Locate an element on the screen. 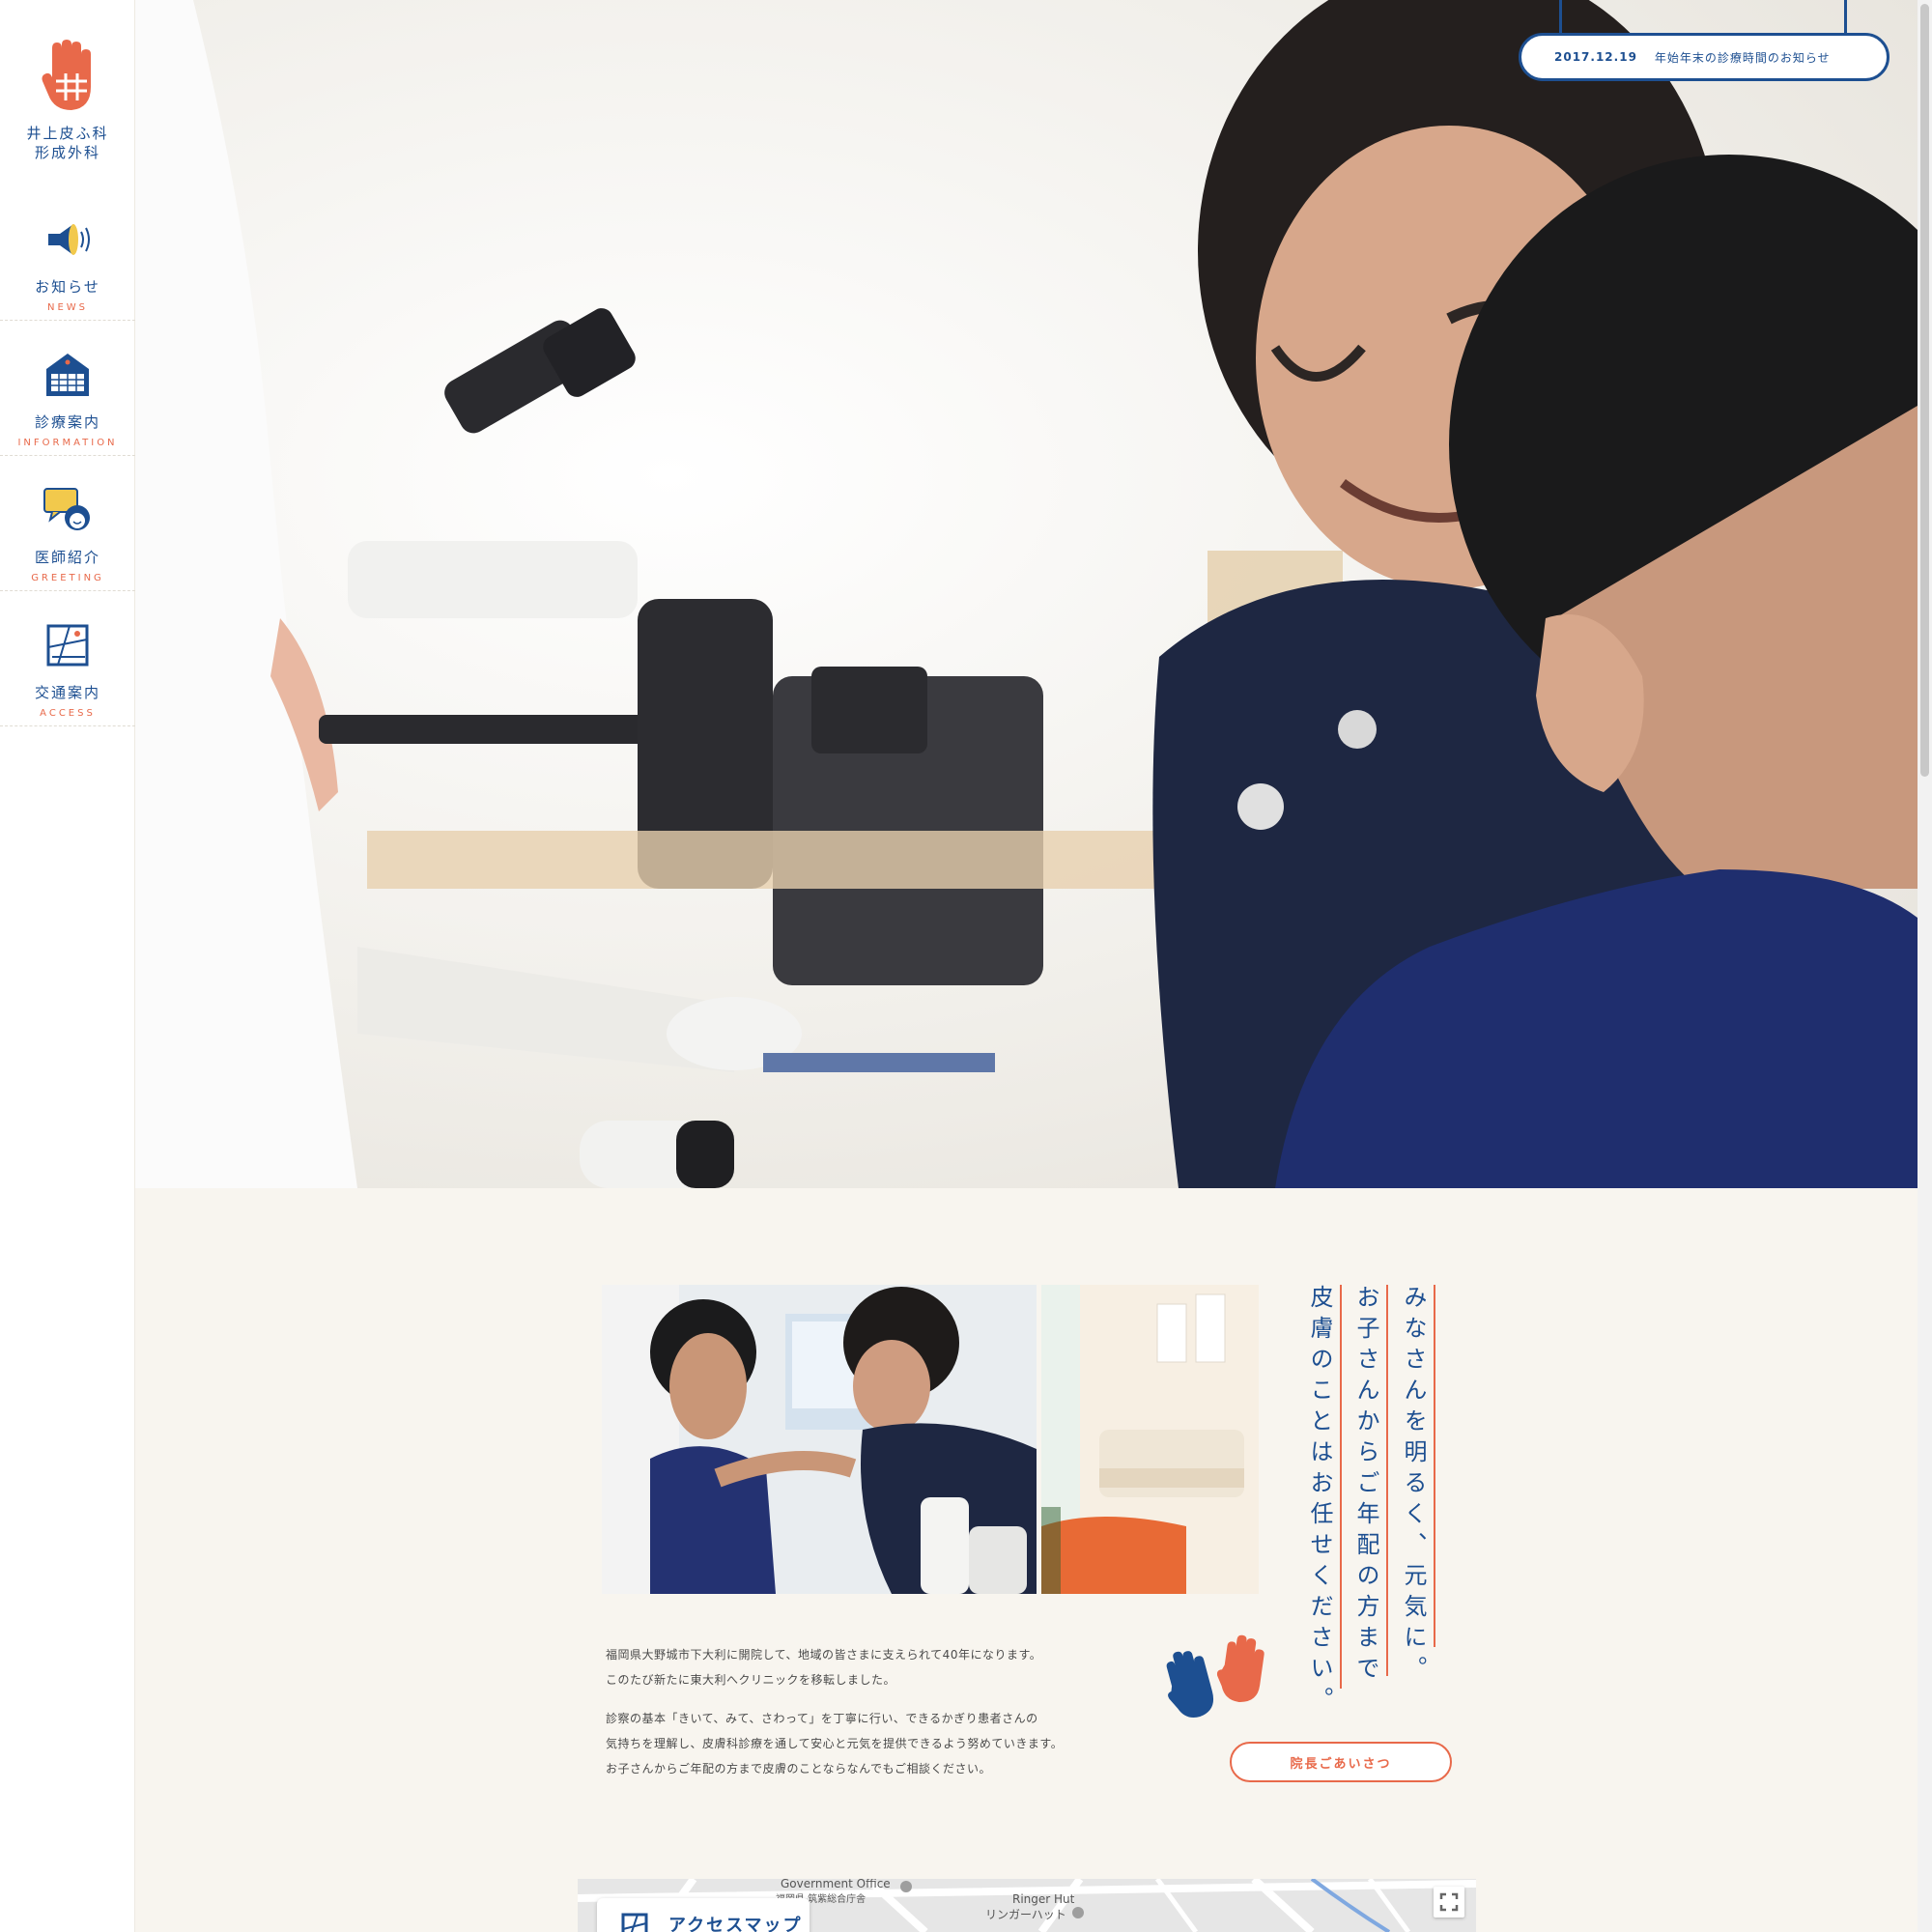  map-fullscreen-button is located at coordinates (1449, 1902).